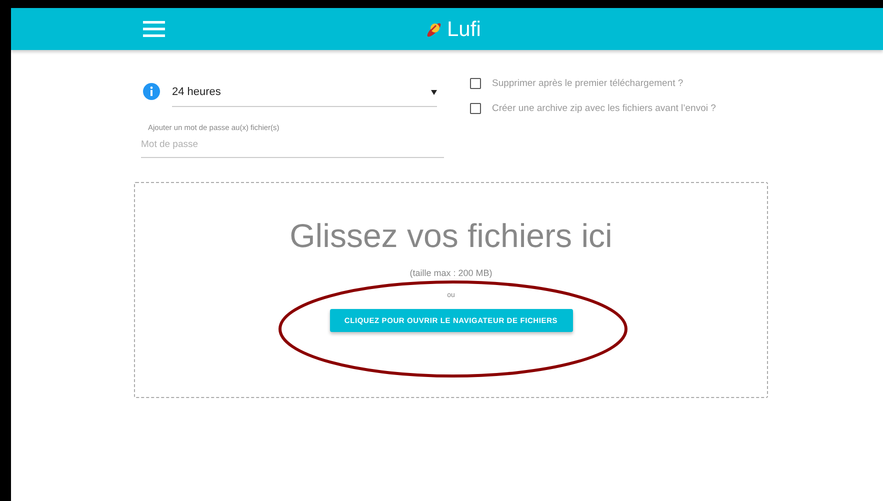 The height and width of the screenshot is (501, 883). What do you see at coordinates (434, 92) in the screenshot?
I see `dropdown-arrow-icon` at bounding box center [434, 92].